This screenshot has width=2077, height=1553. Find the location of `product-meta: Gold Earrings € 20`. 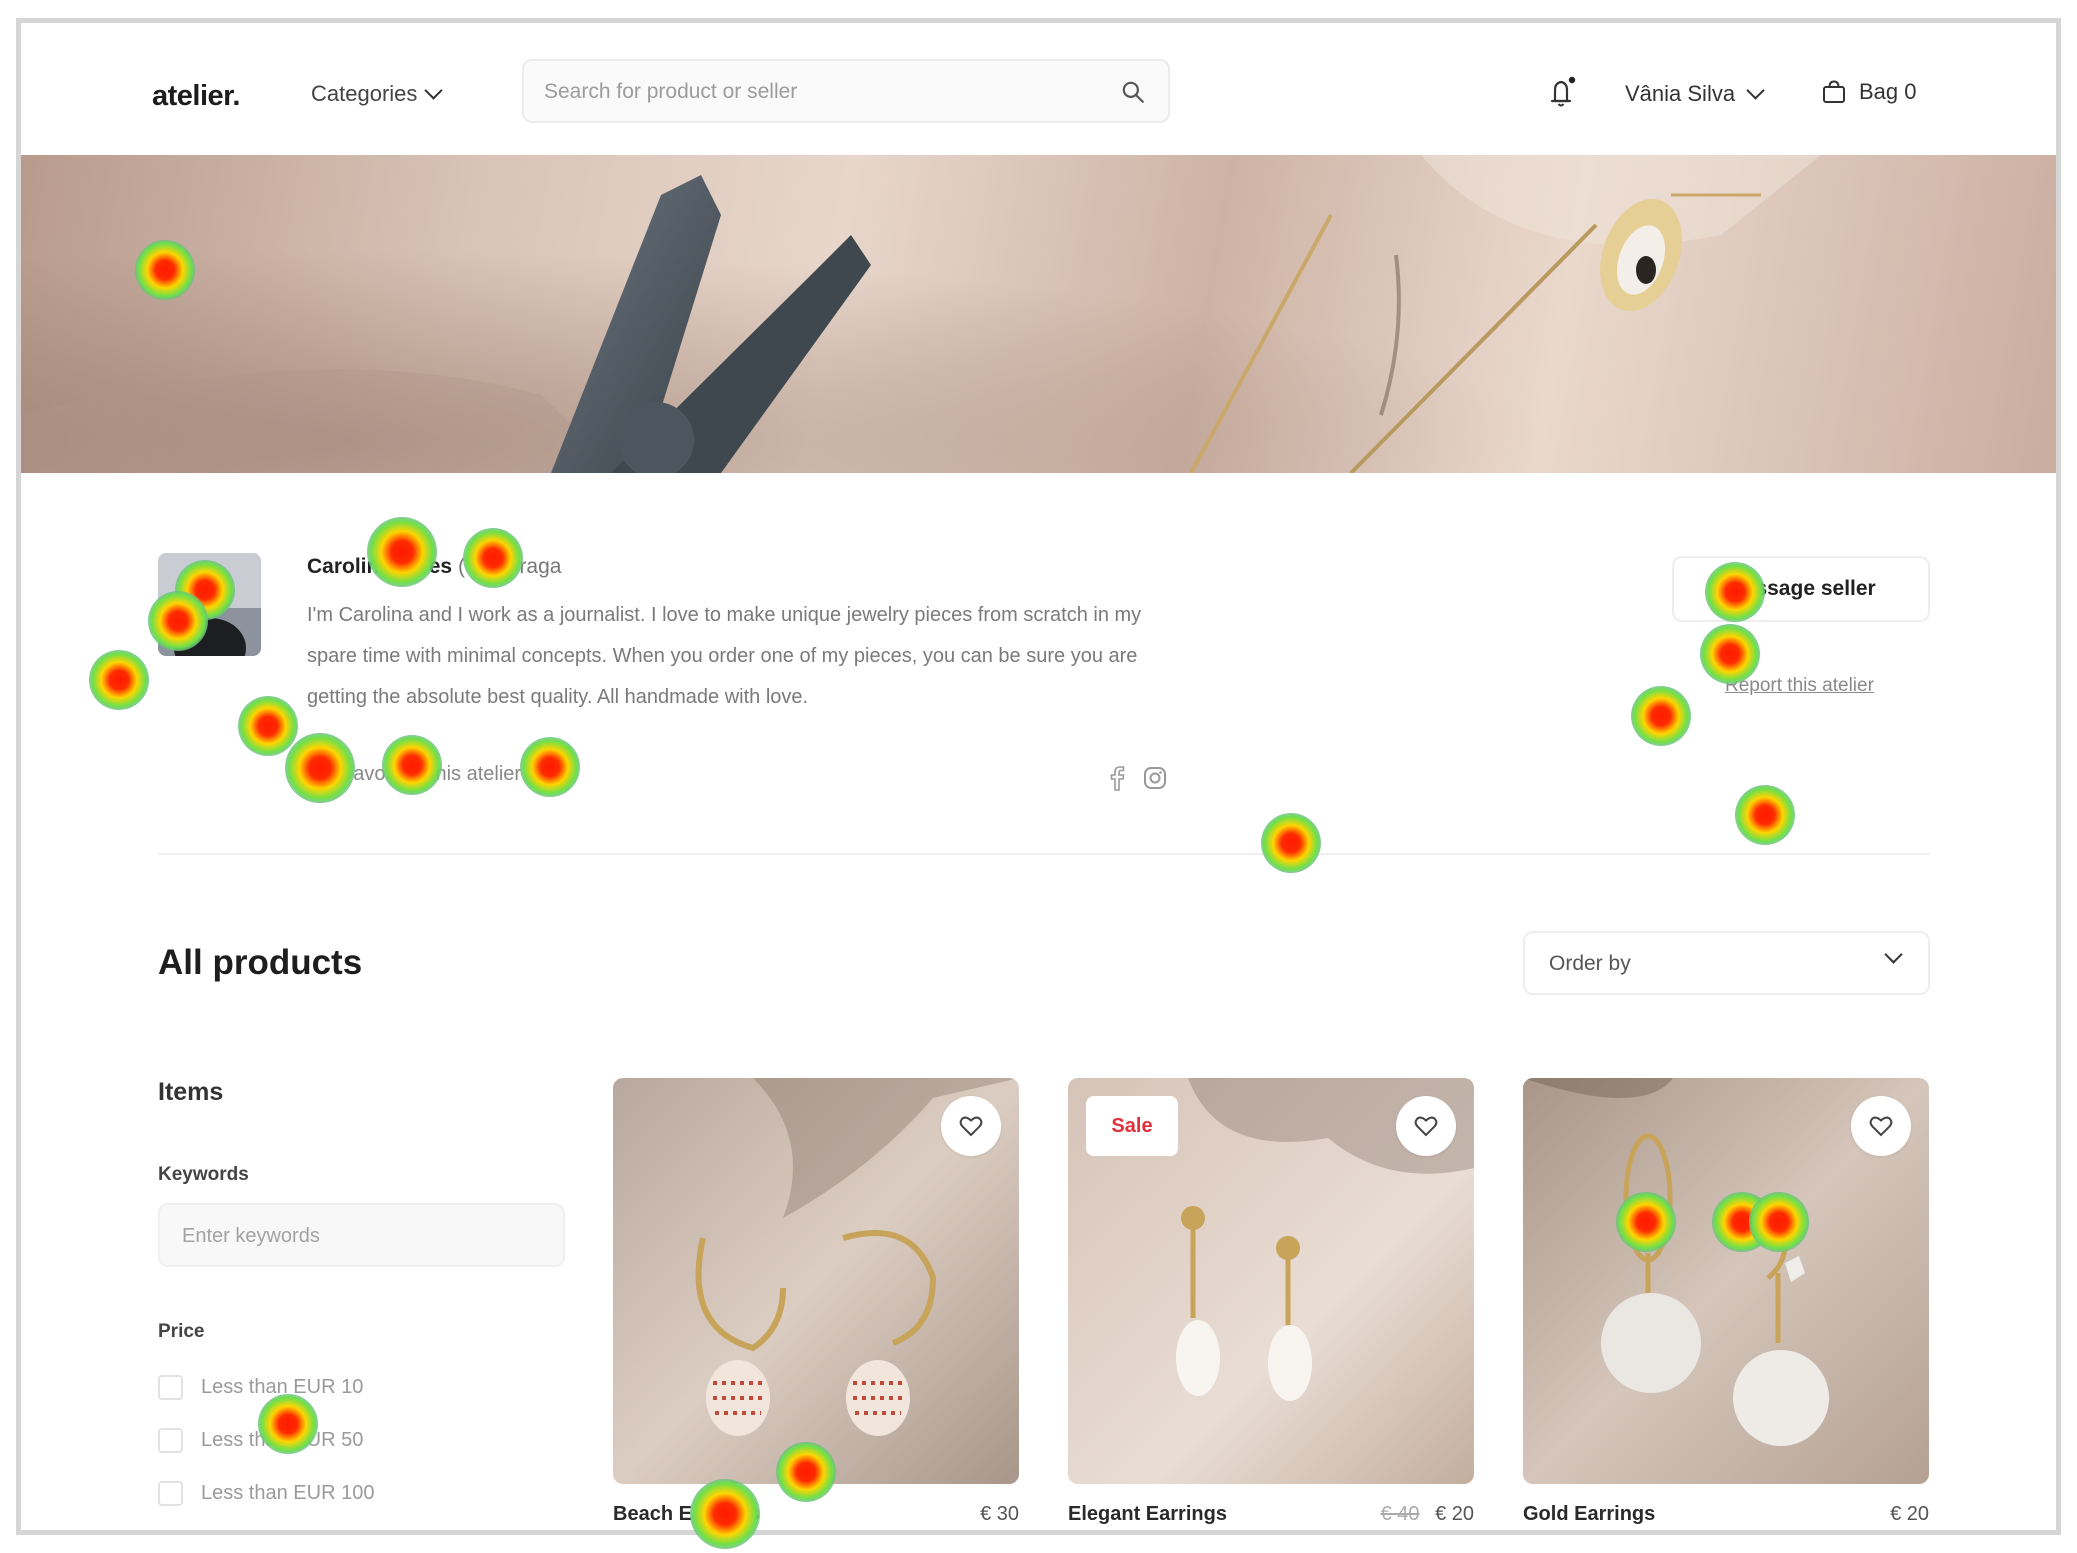

product-meta: Gold Earrings € 20 is located at coordinates (1726, 1514).